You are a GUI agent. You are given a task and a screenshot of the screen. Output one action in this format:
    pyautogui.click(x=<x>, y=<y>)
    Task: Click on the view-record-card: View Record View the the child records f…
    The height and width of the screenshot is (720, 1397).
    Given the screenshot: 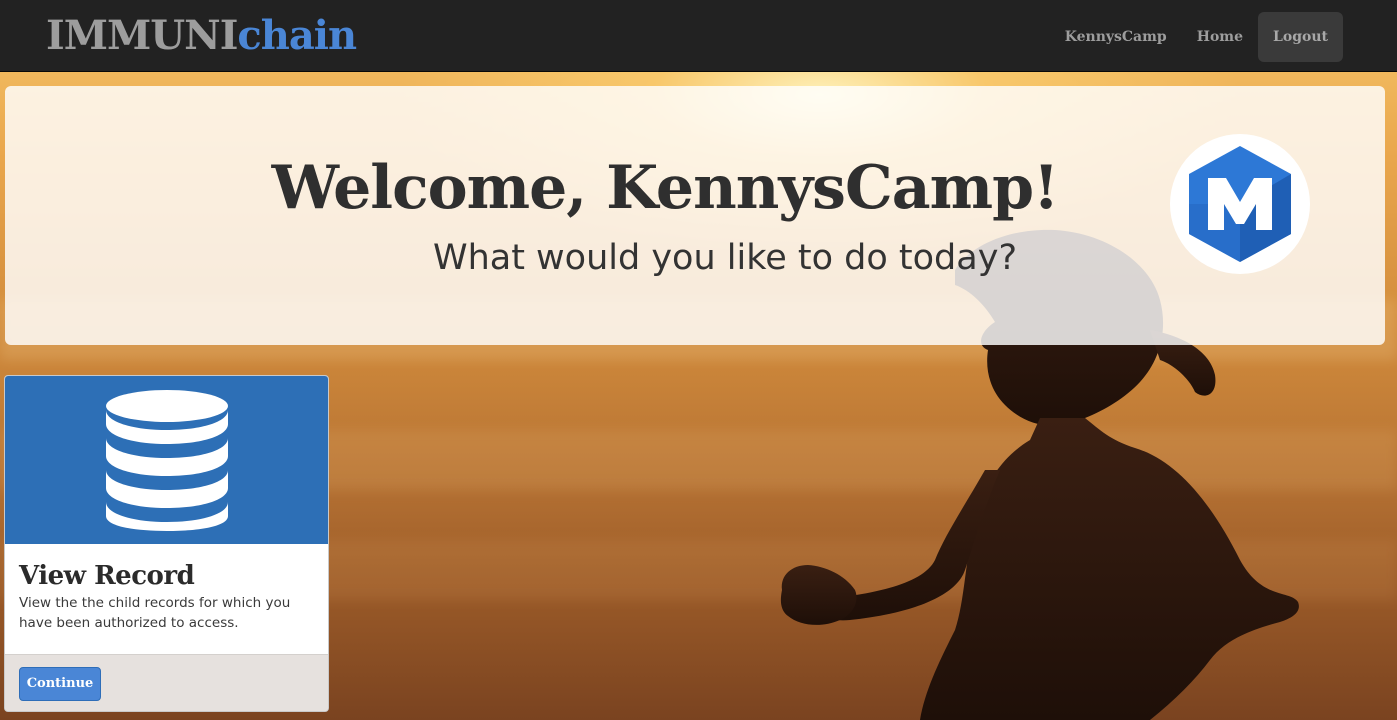 What is the action you would take?
    pyautogui.click(x=166, y=543)
    